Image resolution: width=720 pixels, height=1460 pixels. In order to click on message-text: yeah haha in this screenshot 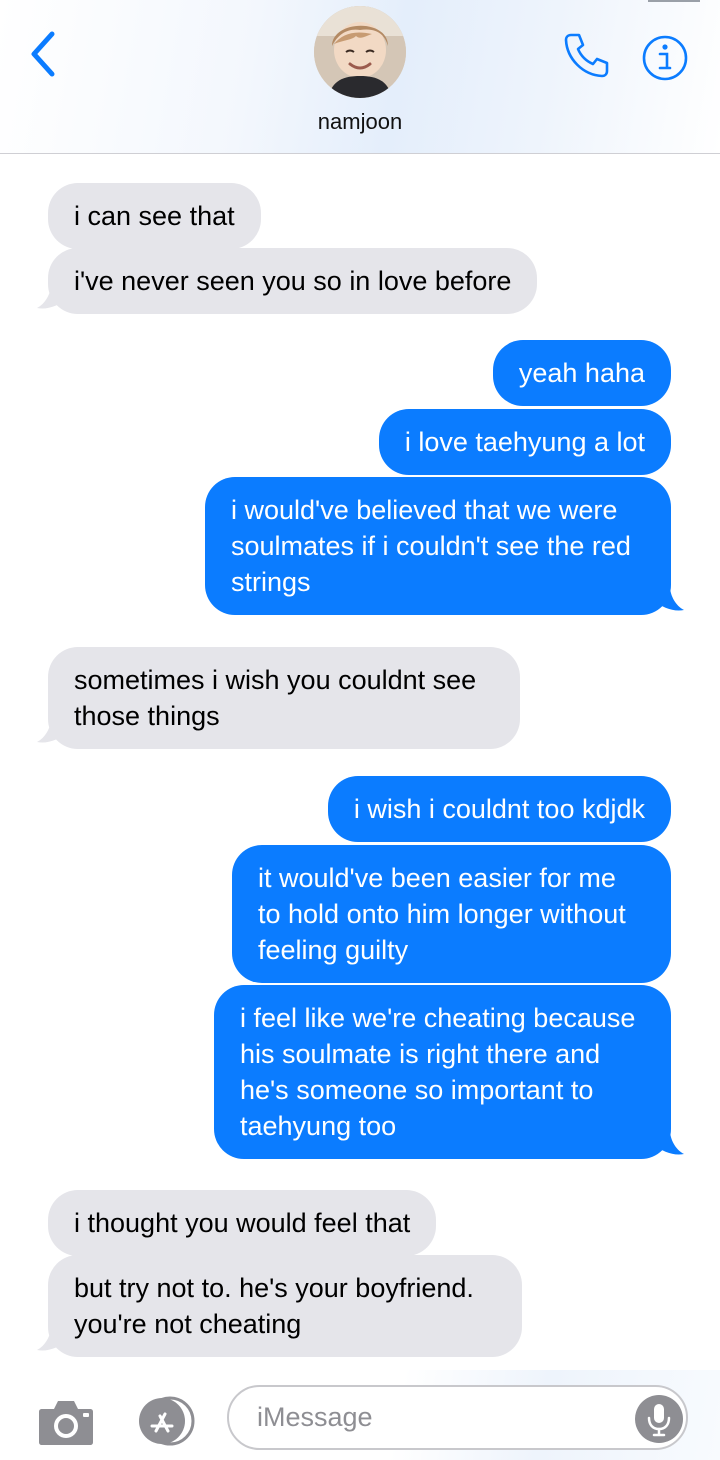, I will do `click(581, 373)`.